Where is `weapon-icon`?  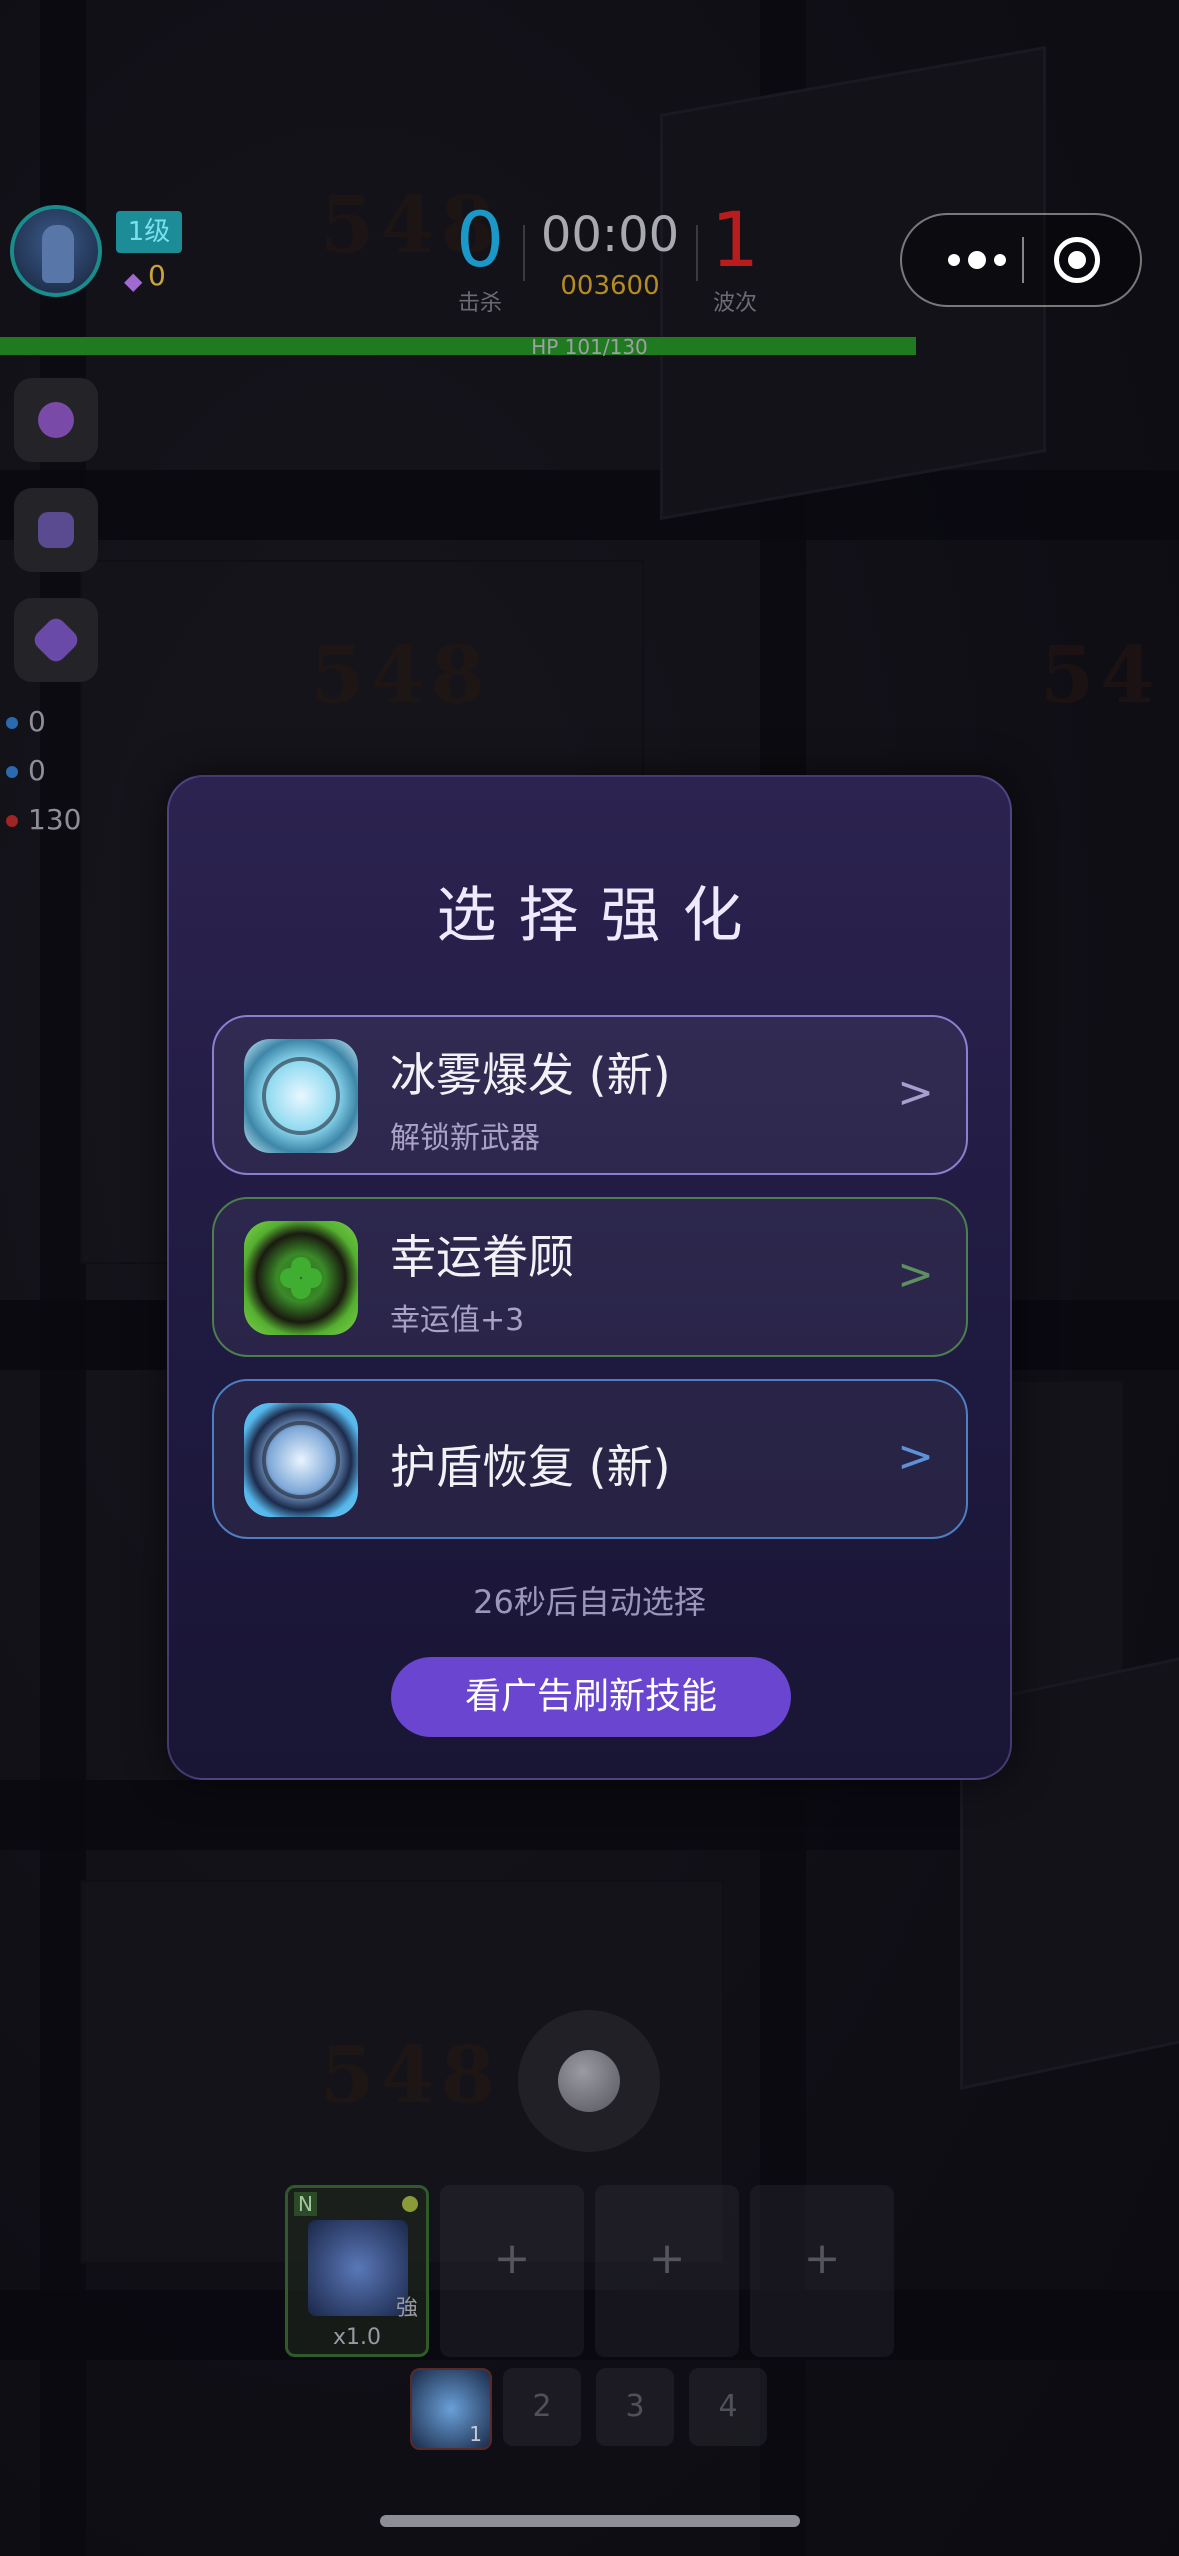 weapon-icon is located at coordinates (358, 2268).